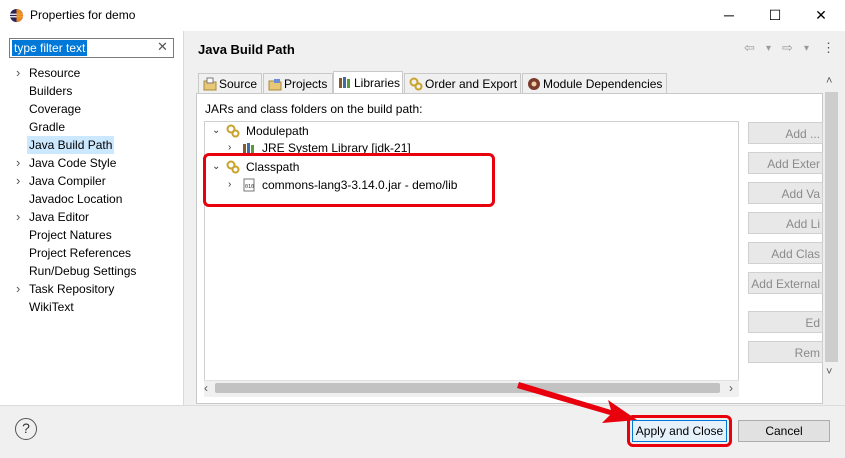  What do you see at coordinates (828, 48) in the screenshot?
I see `view-menu-icon: ⋮` at bounding box center [828, 48].